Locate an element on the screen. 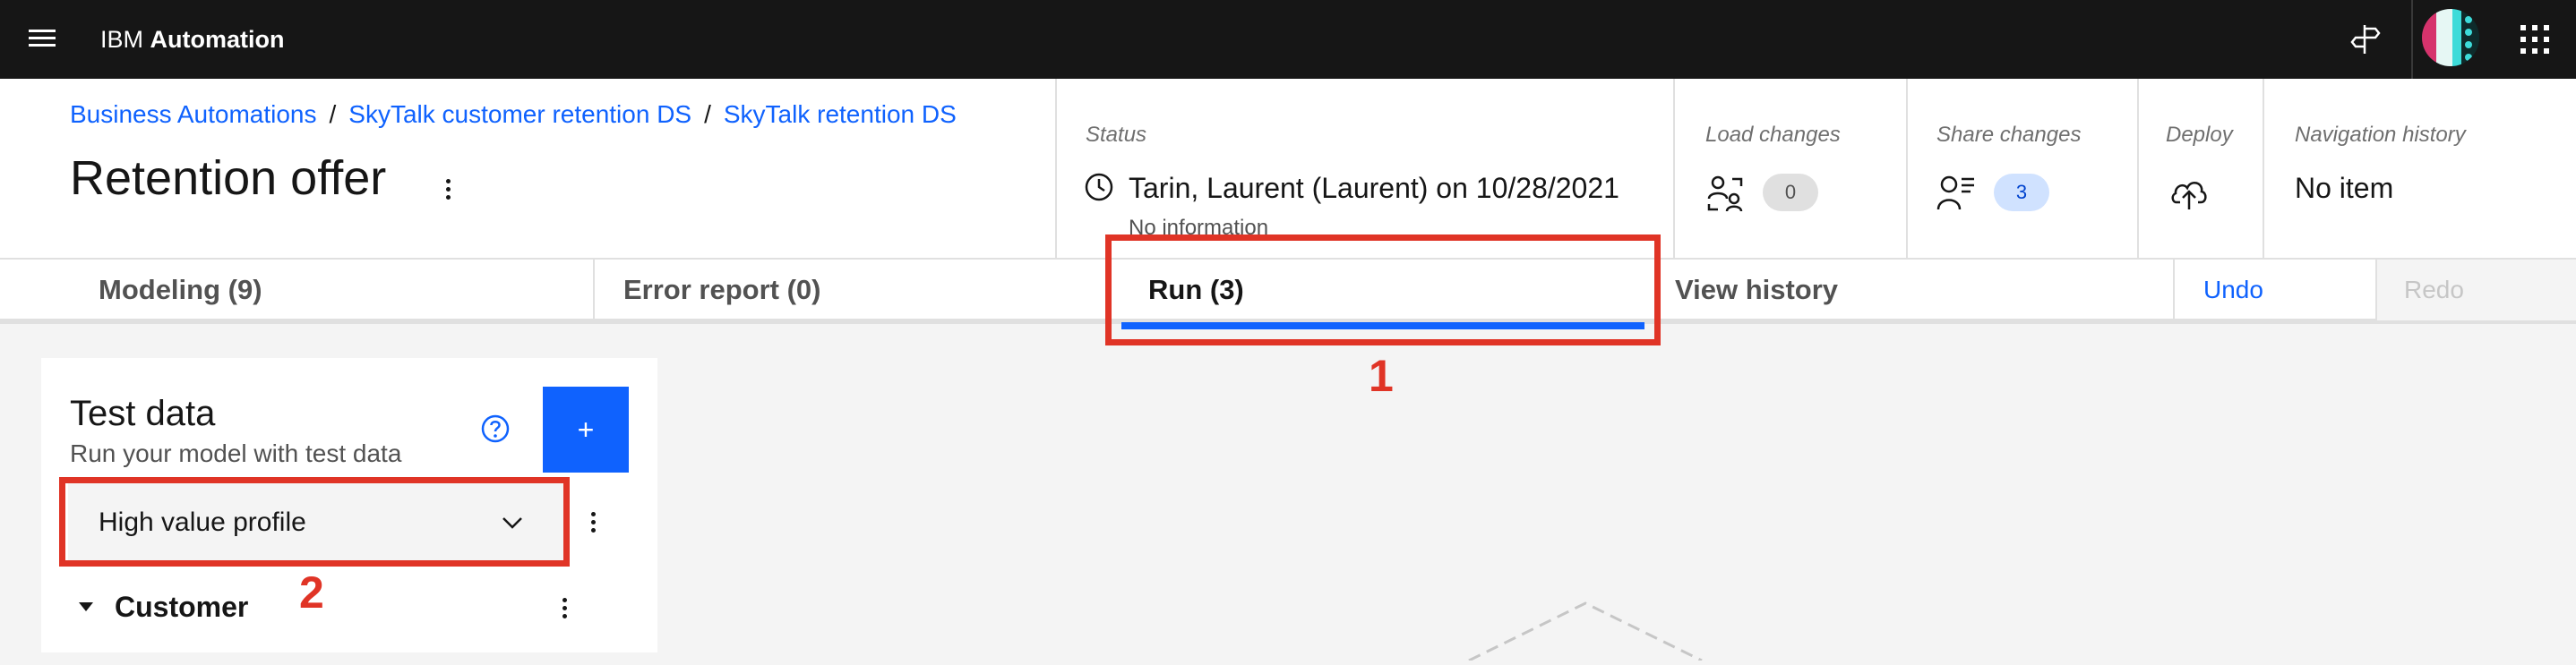  share-changes-label: Share changes is located at coordinates (2009, 135).